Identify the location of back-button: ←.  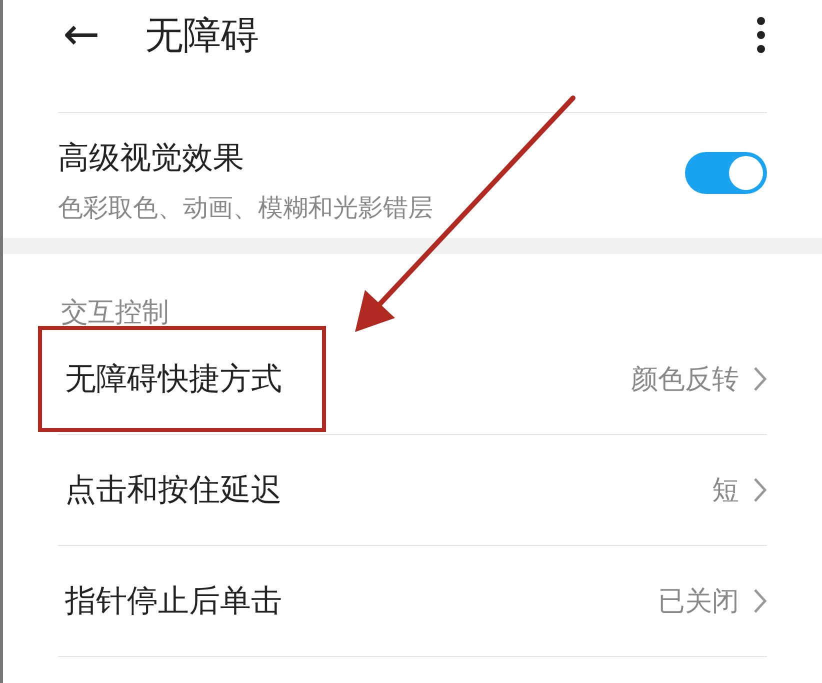
(81, 35).